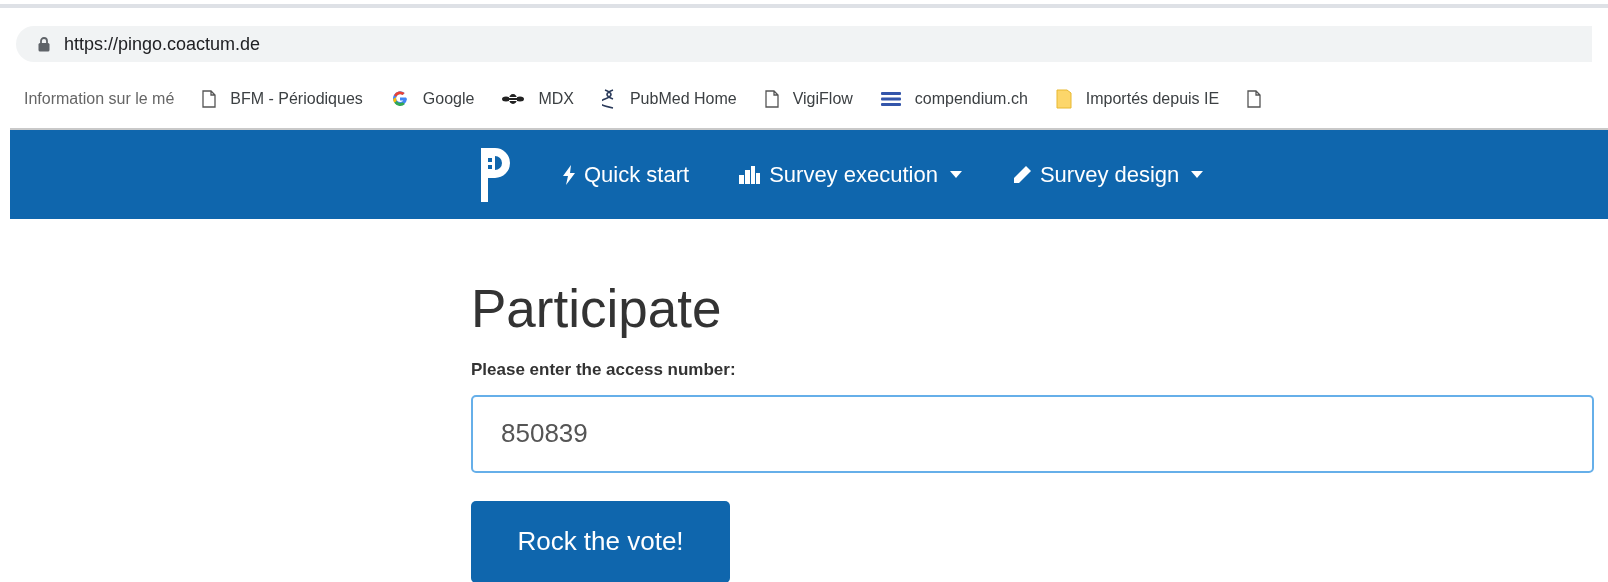 This screenshot has width=1608, height=582. Describe the element at coordinates (890, 99) in the screenshot. I see `list-icon` at that location.